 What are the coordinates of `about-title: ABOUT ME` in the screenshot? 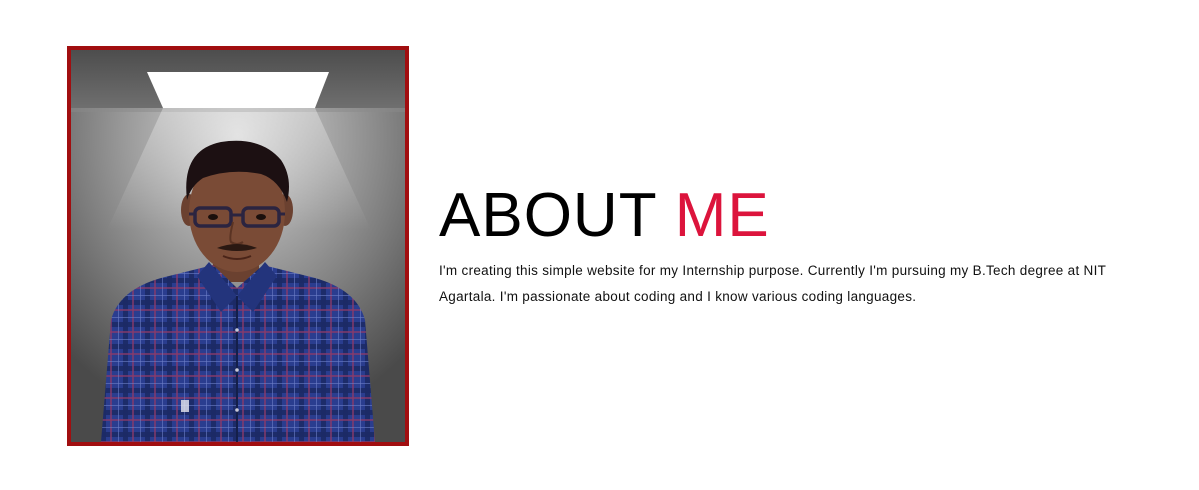 It's located at (799, 216).